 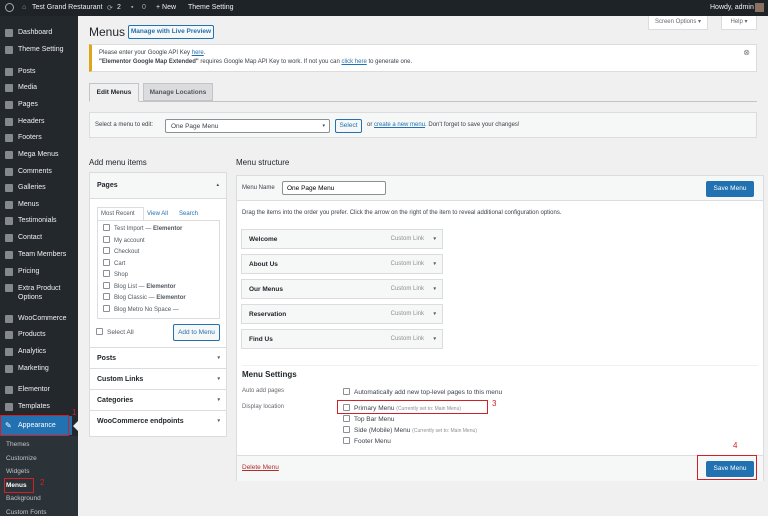 What do you see at coordinates (158, 423) in the screenshot?
I see `woocommerce-endpoints-accordion: WooCommerce endpoints ▾` at bounding box center [158, 423].